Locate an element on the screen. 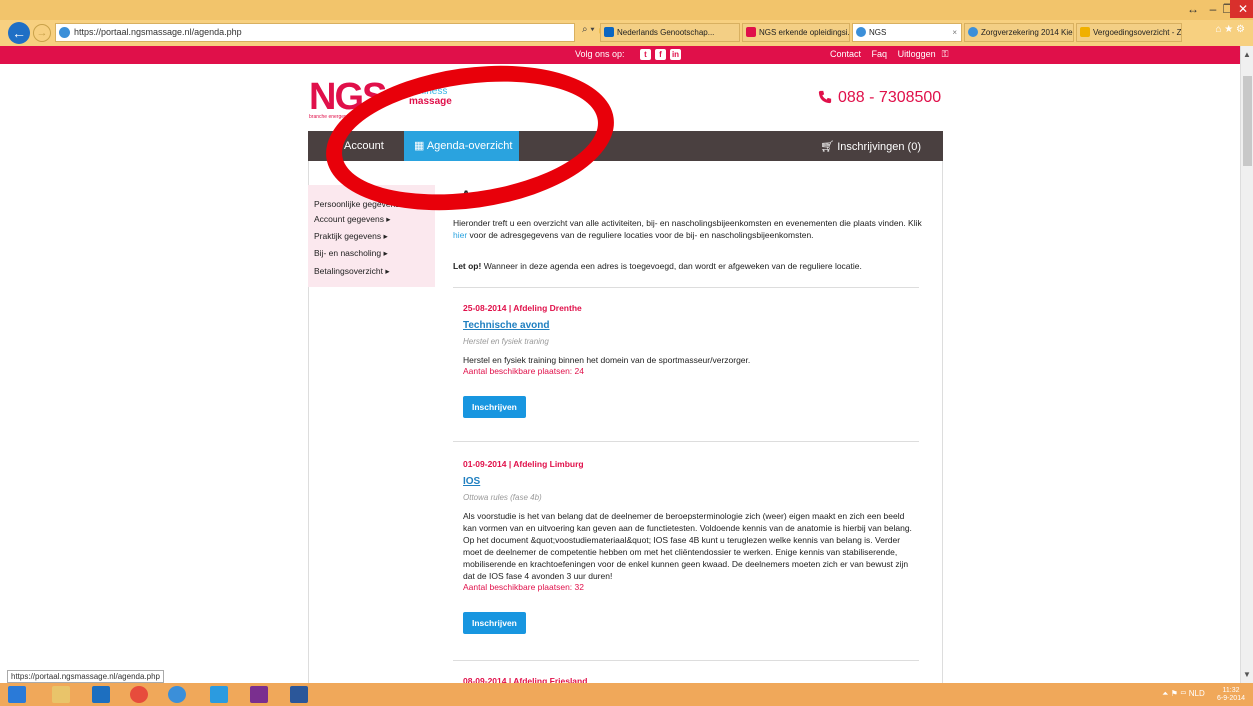  tray-icons: ⏶ ⚑ ▭ is located at coordinates (1175, 693).